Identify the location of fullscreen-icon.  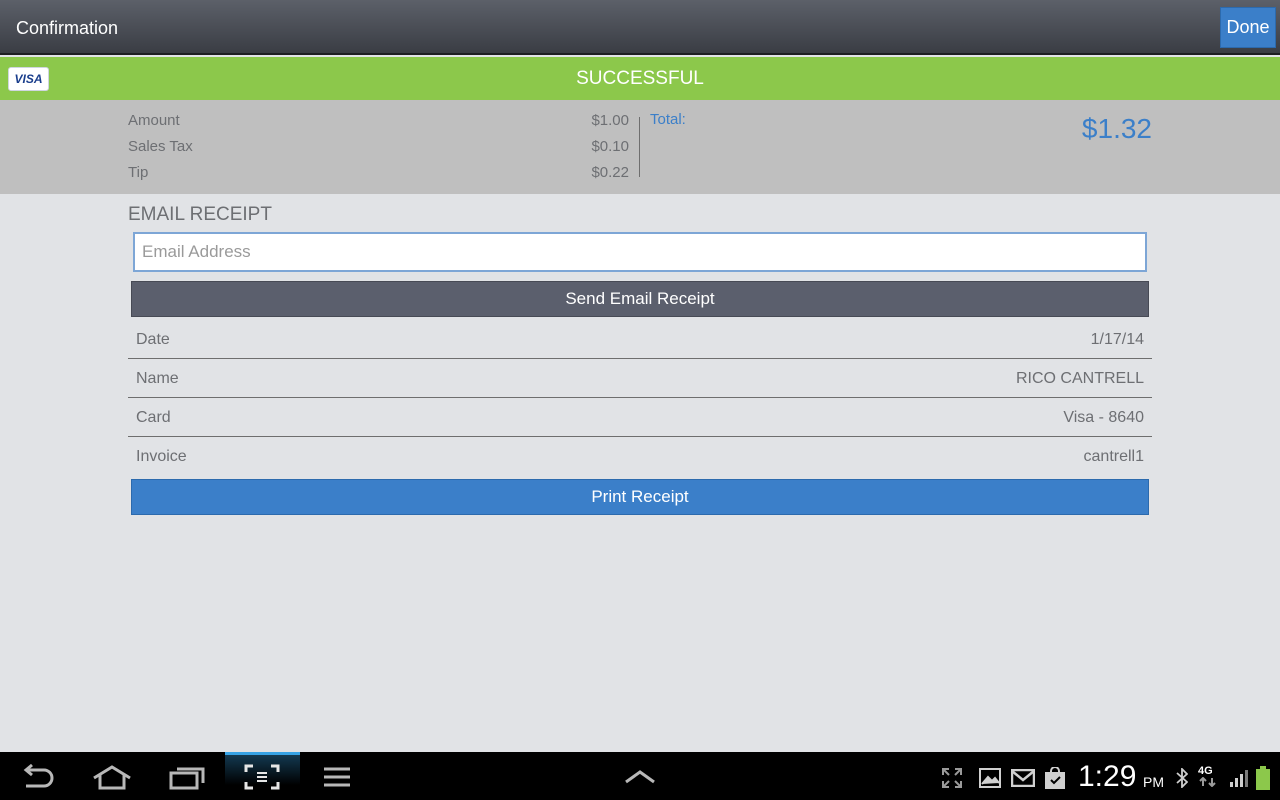
(952, 778).